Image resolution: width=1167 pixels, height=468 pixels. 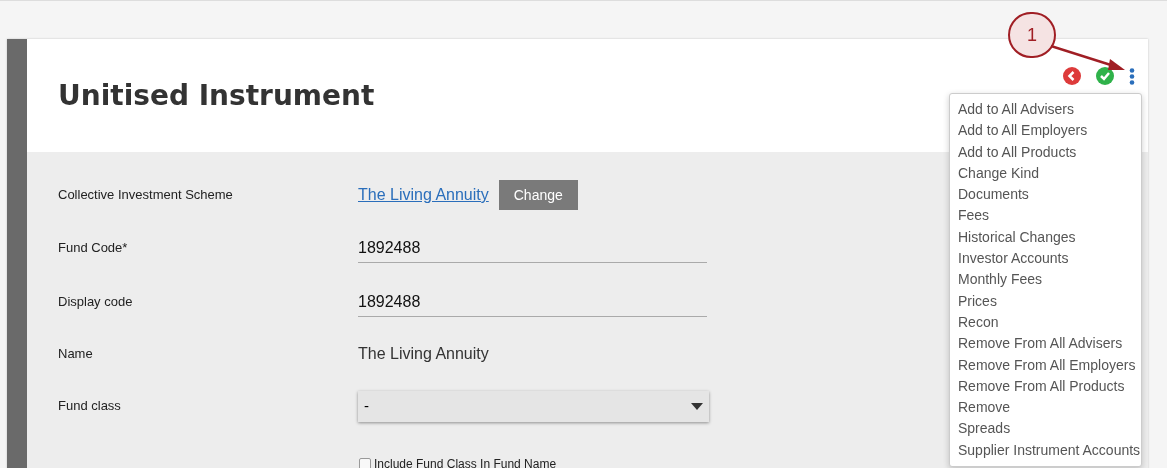 What do you see at coordinates (533, 406) in the screenshot?
I see `fund-class-select: -` at bounding box center [533, 406].